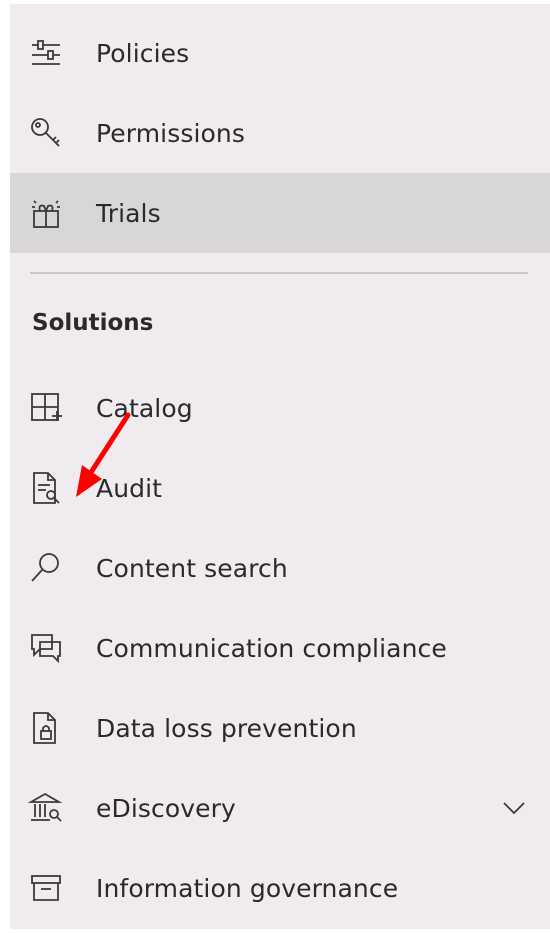 This screenshot has width=550, height=933. I want to click on nav-item-communication-compliance: Communication compliance, so click(280, 648).